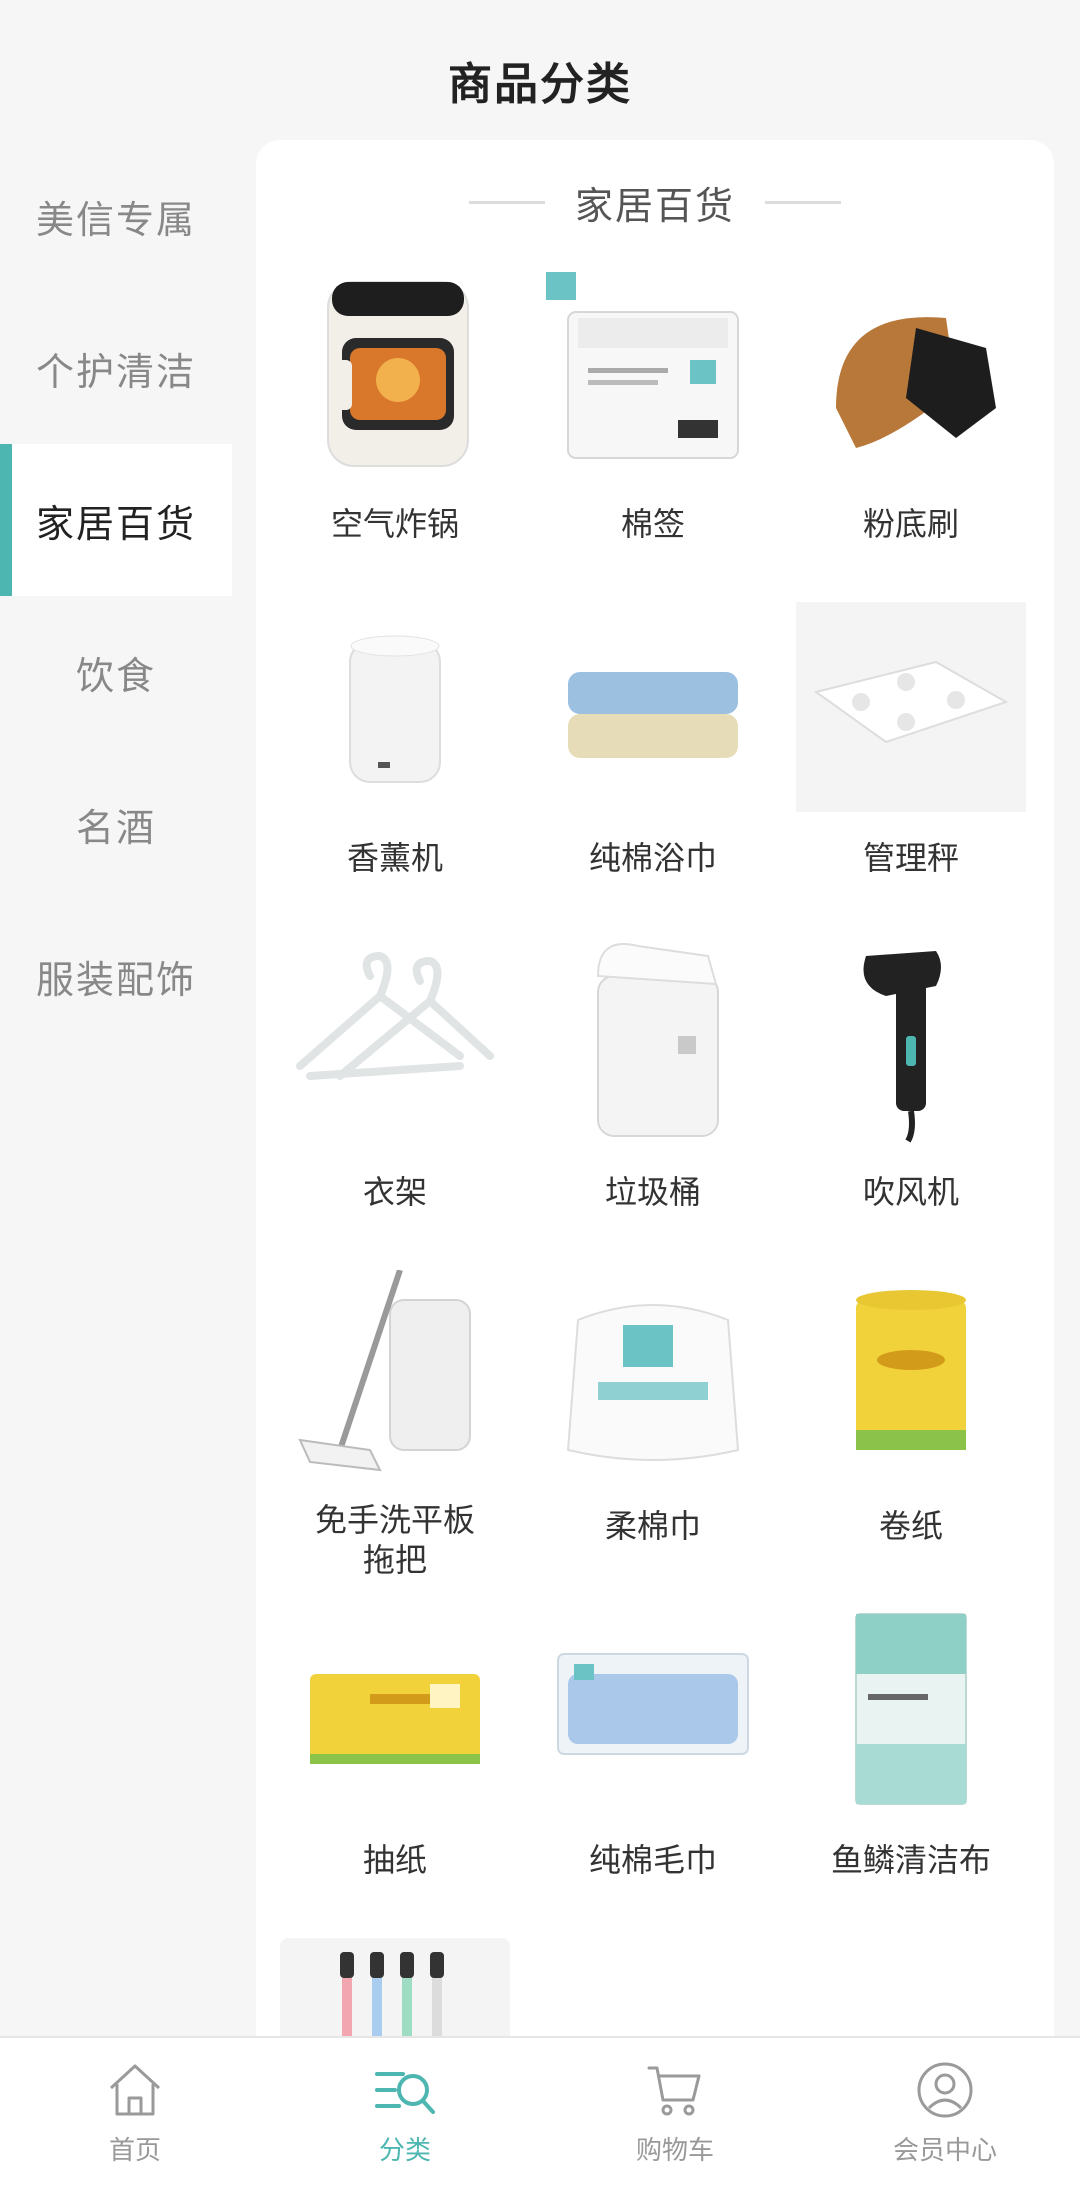 The image size is (1080, 2212). I want to click on cotton-swab-box-image, so click(653, 373).